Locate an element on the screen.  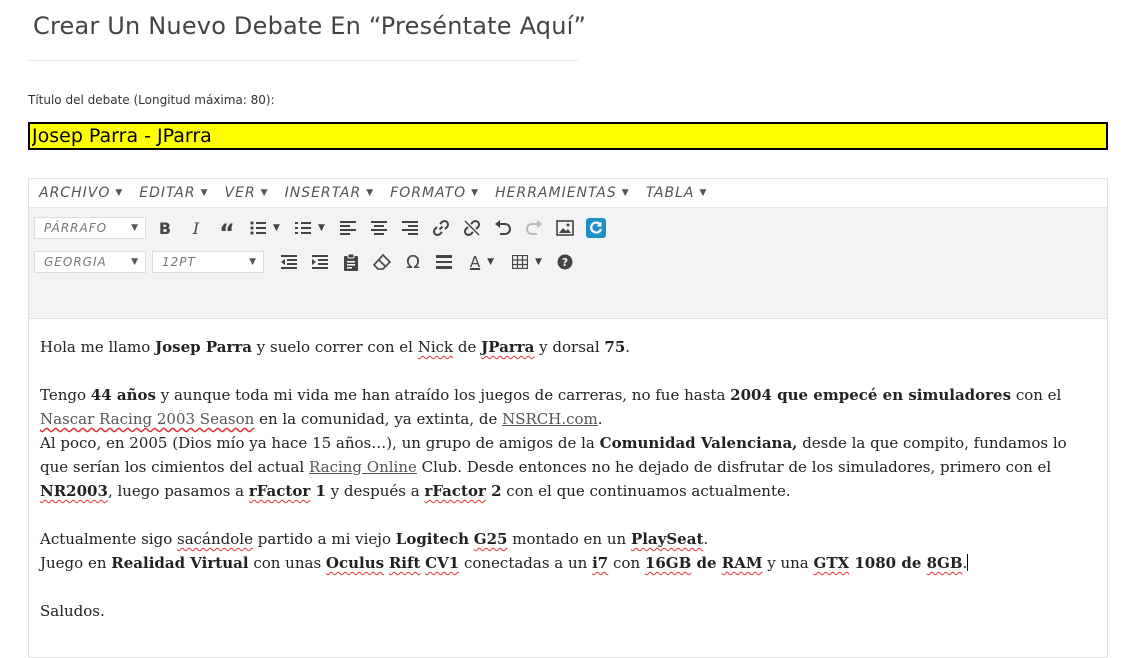
italic-button: I is located at coordinates (196, 228).